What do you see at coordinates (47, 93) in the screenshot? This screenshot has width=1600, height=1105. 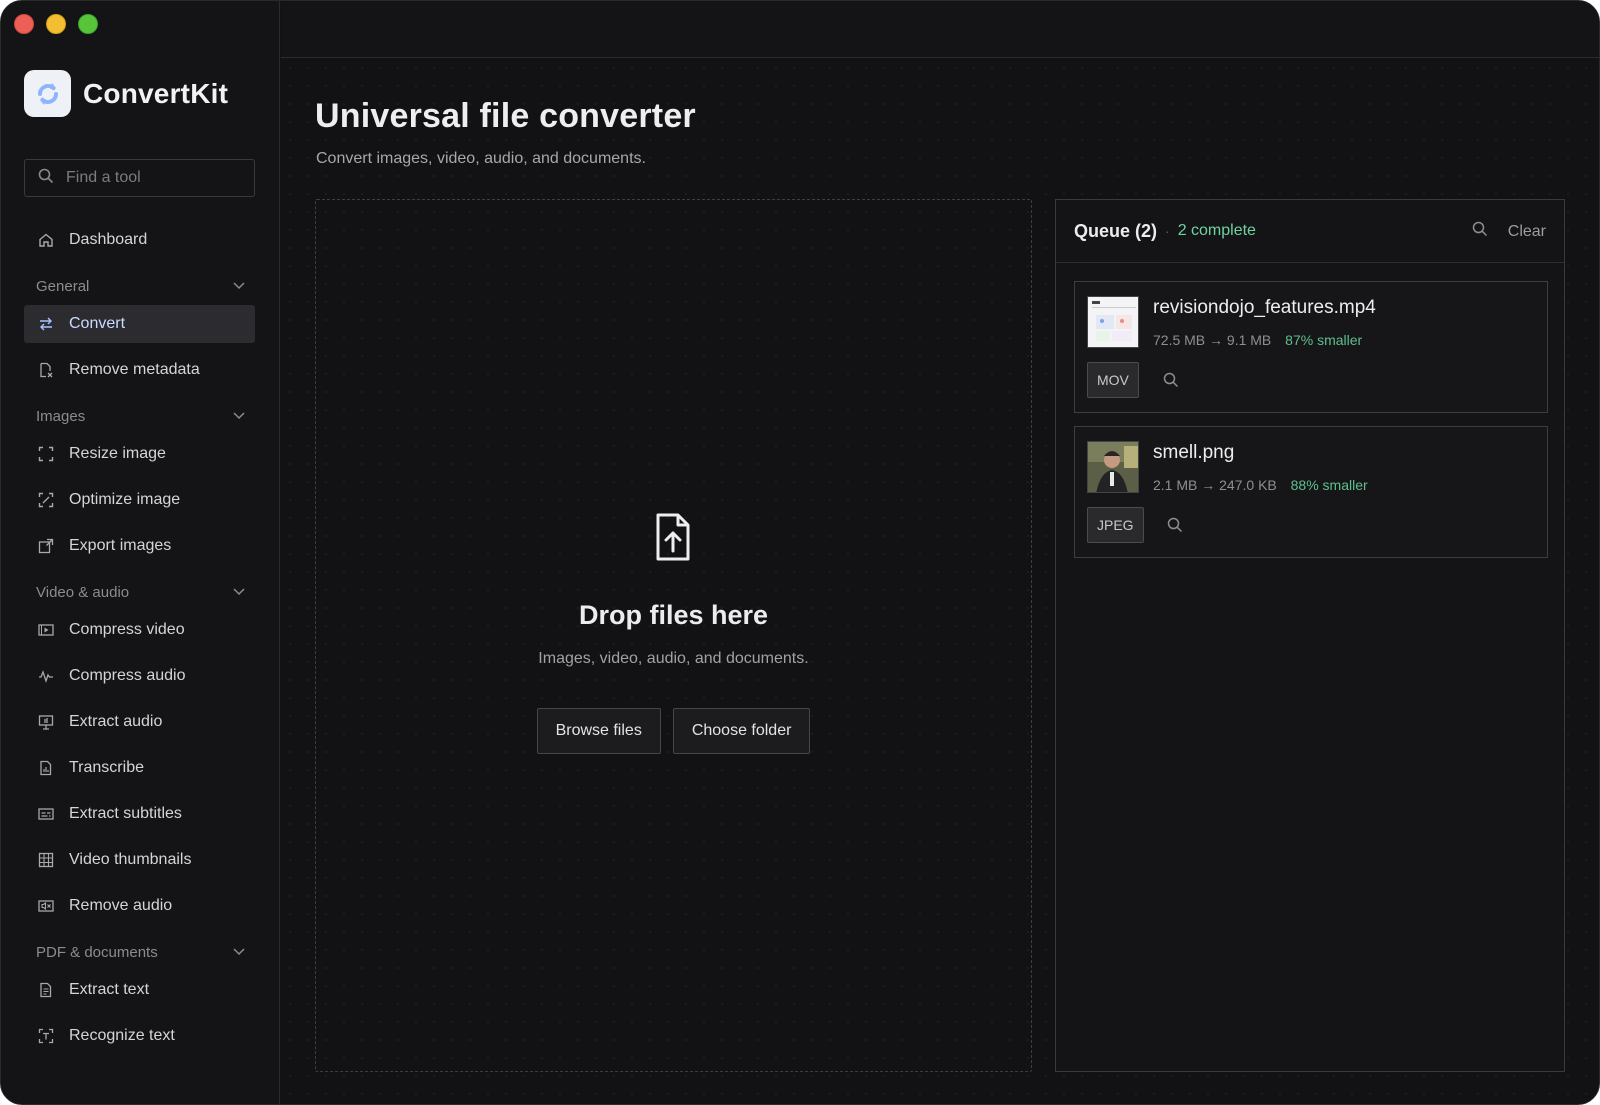 I see `app-logo-icon` at bounding box center [47, 93].